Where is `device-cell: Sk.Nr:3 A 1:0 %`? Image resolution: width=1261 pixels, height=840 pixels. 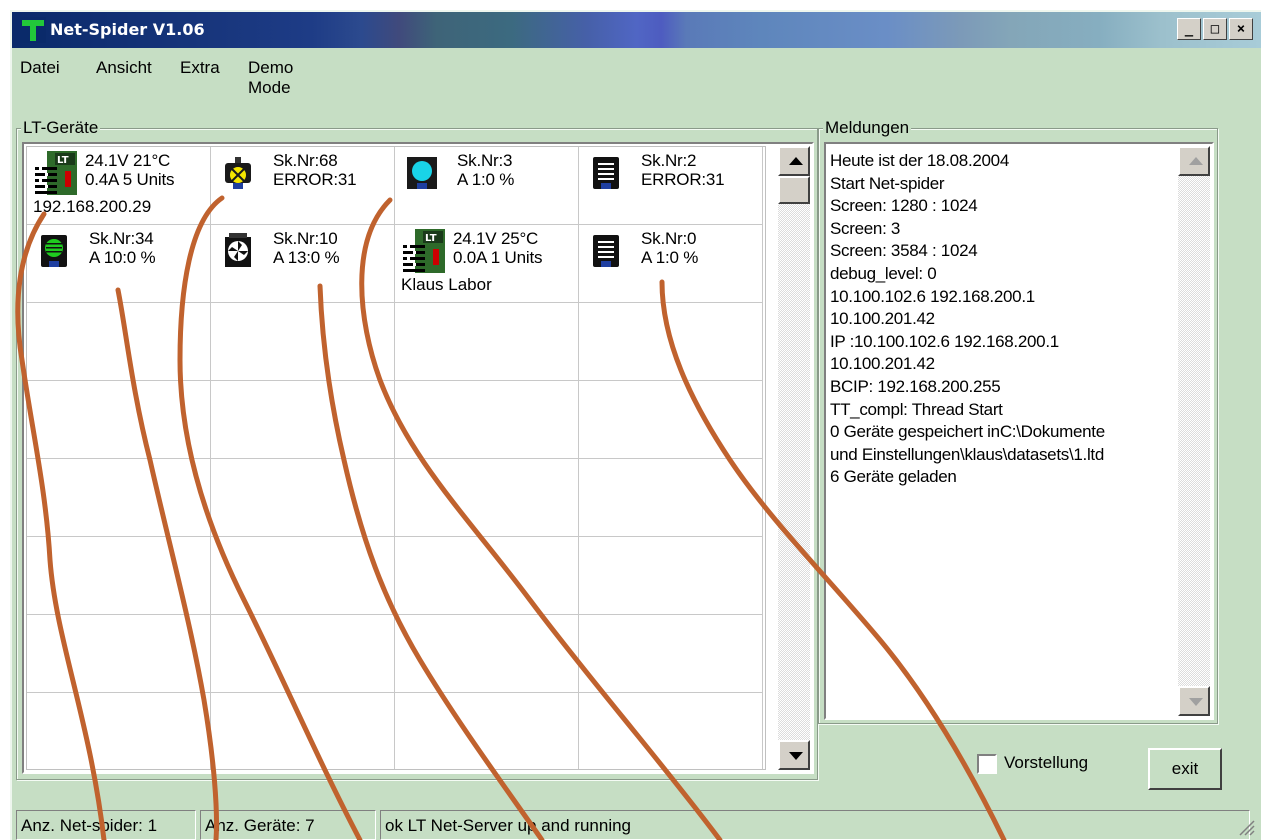
device-cell: Sk.Nr:3 A 1:0 % is located at coordinates (487, 186).